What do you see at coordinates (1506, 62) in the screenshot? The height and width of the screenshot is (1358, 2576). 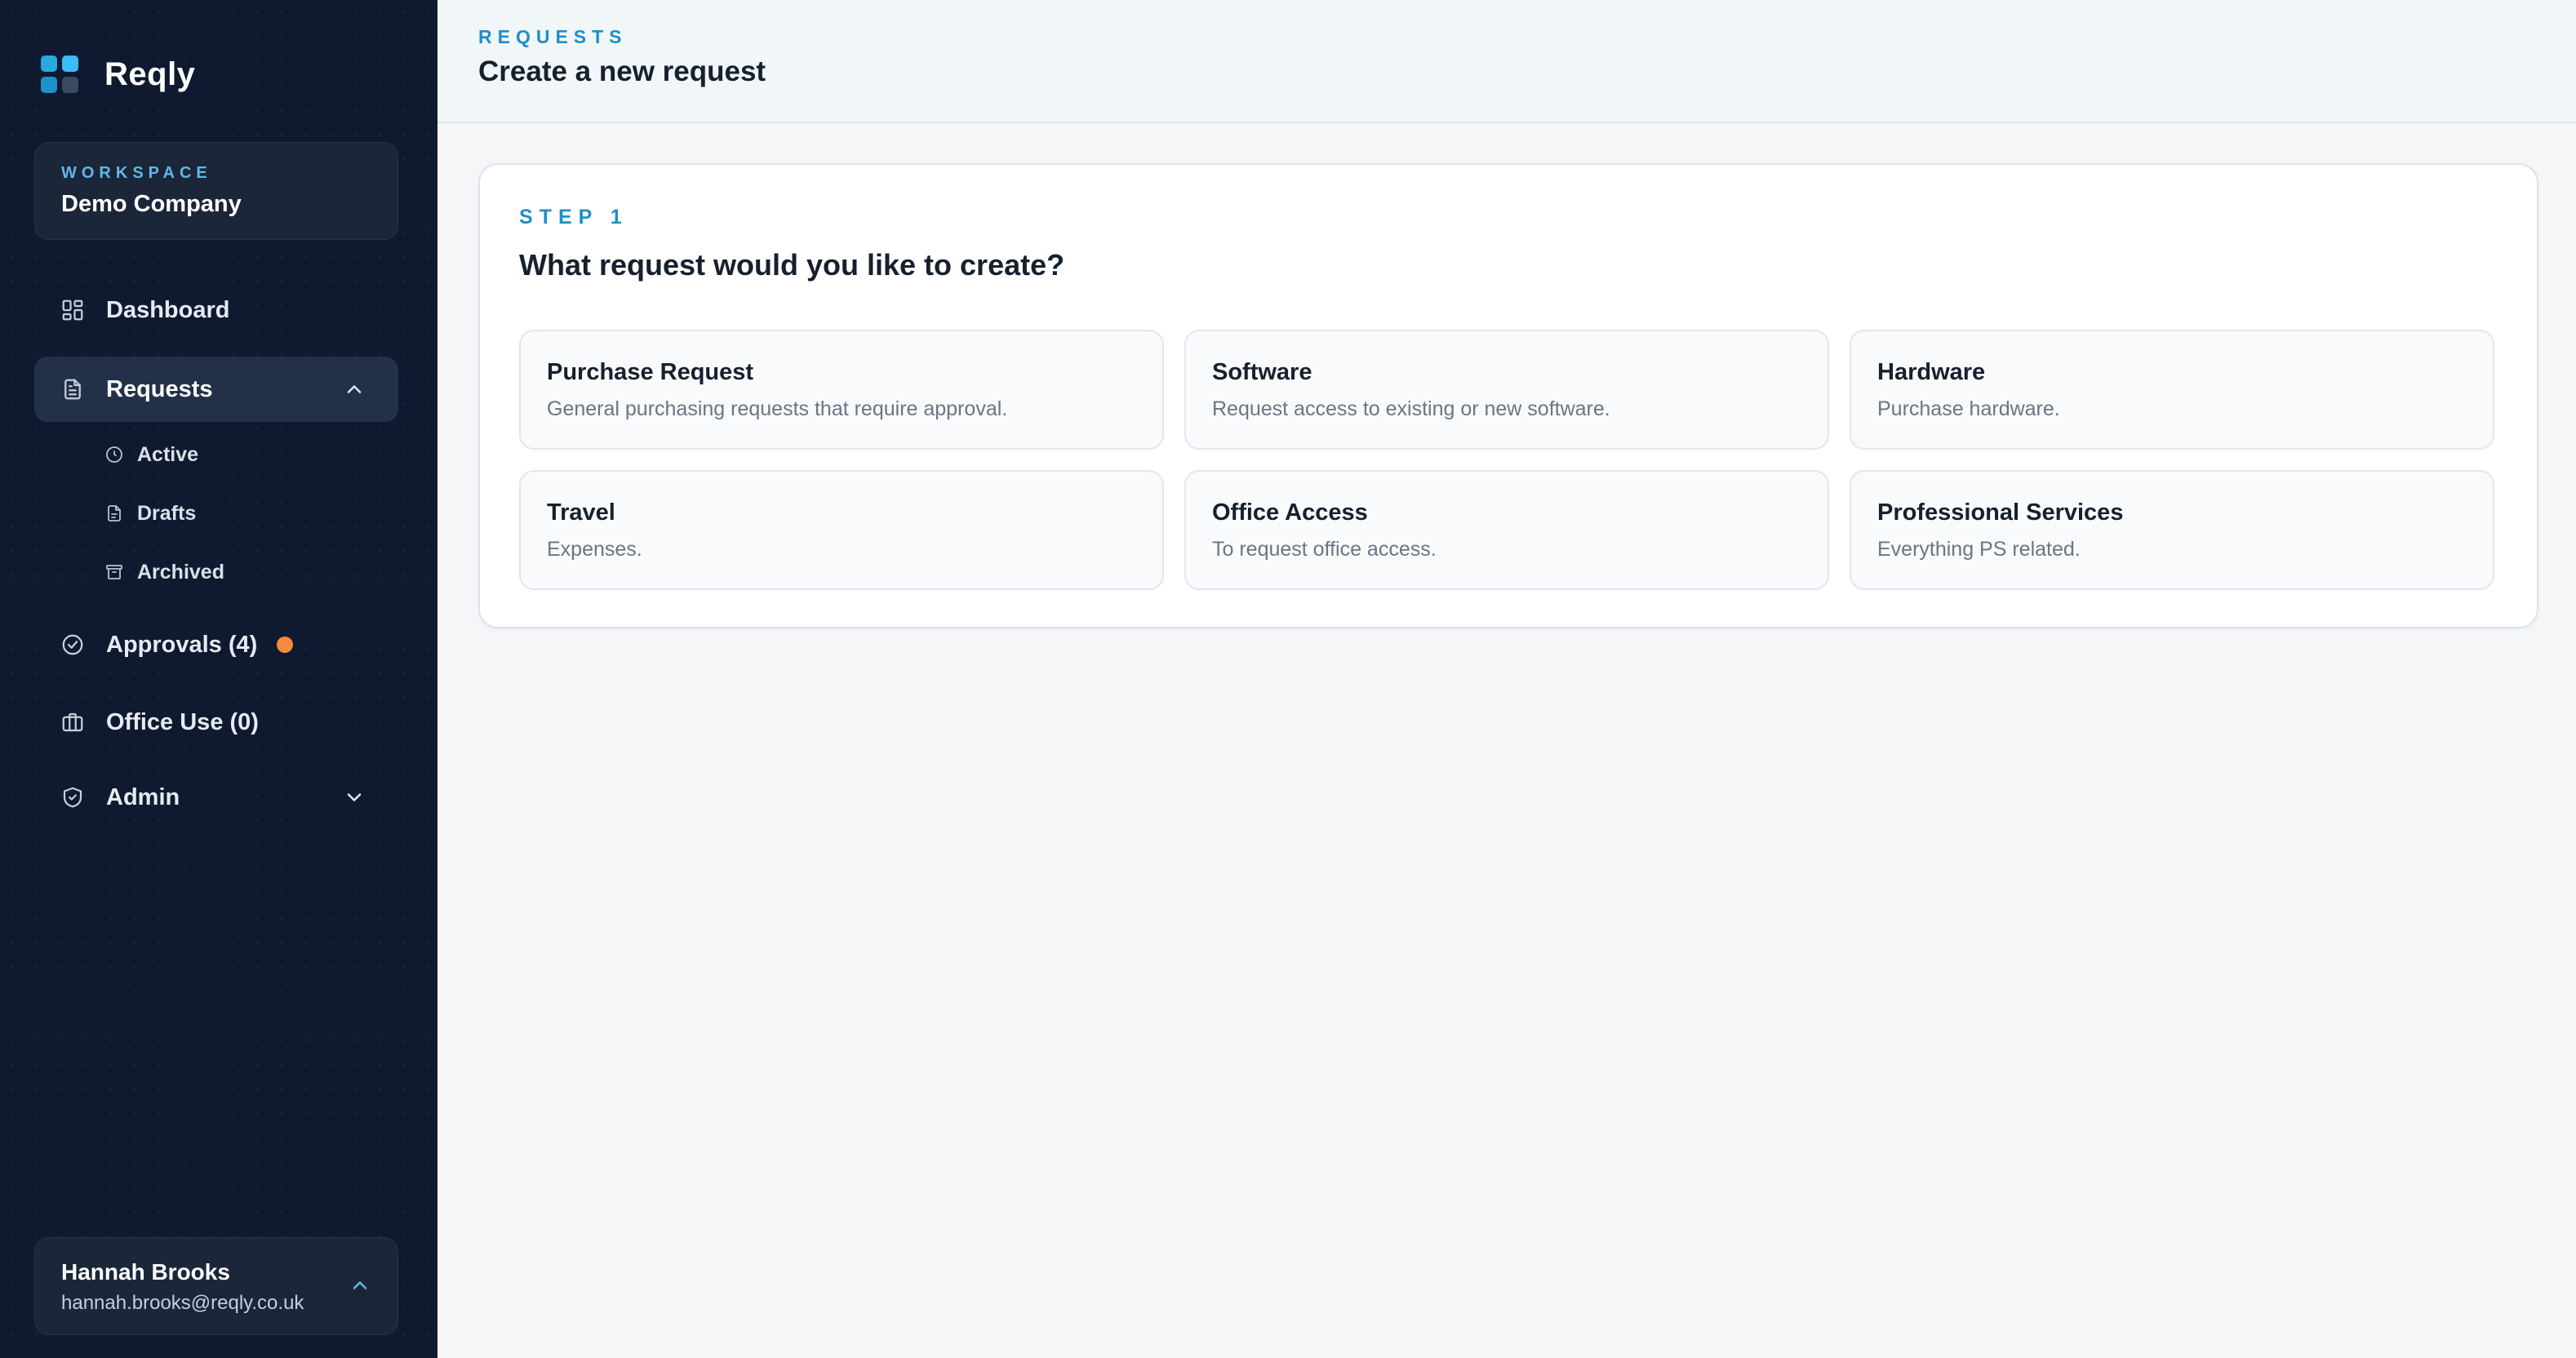 I see `page-header: REQUESTS Create a new request` at bounding box center [1506, 62].